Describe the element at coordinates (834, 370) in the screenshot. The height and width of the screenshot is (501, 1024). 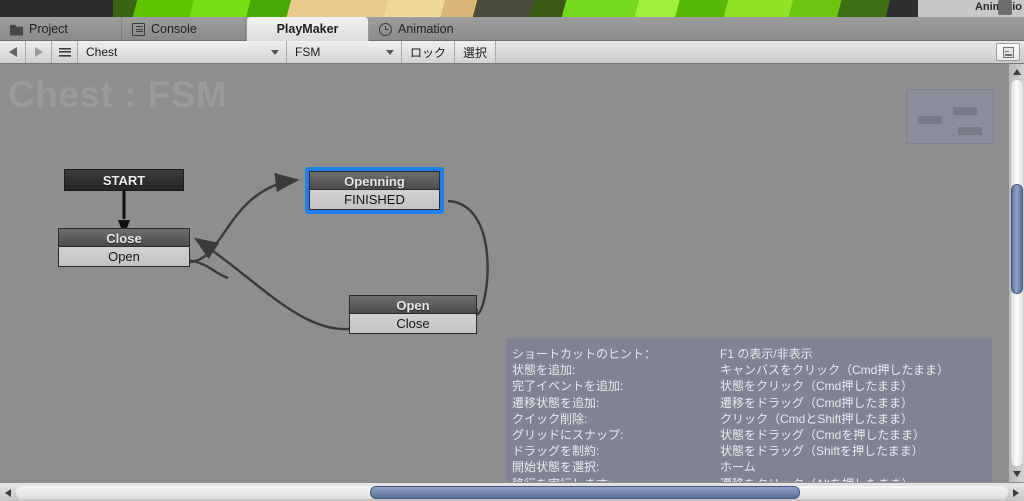
I see `hint-value: キャンバスをクリック（Cmd押したまま）` at that location.